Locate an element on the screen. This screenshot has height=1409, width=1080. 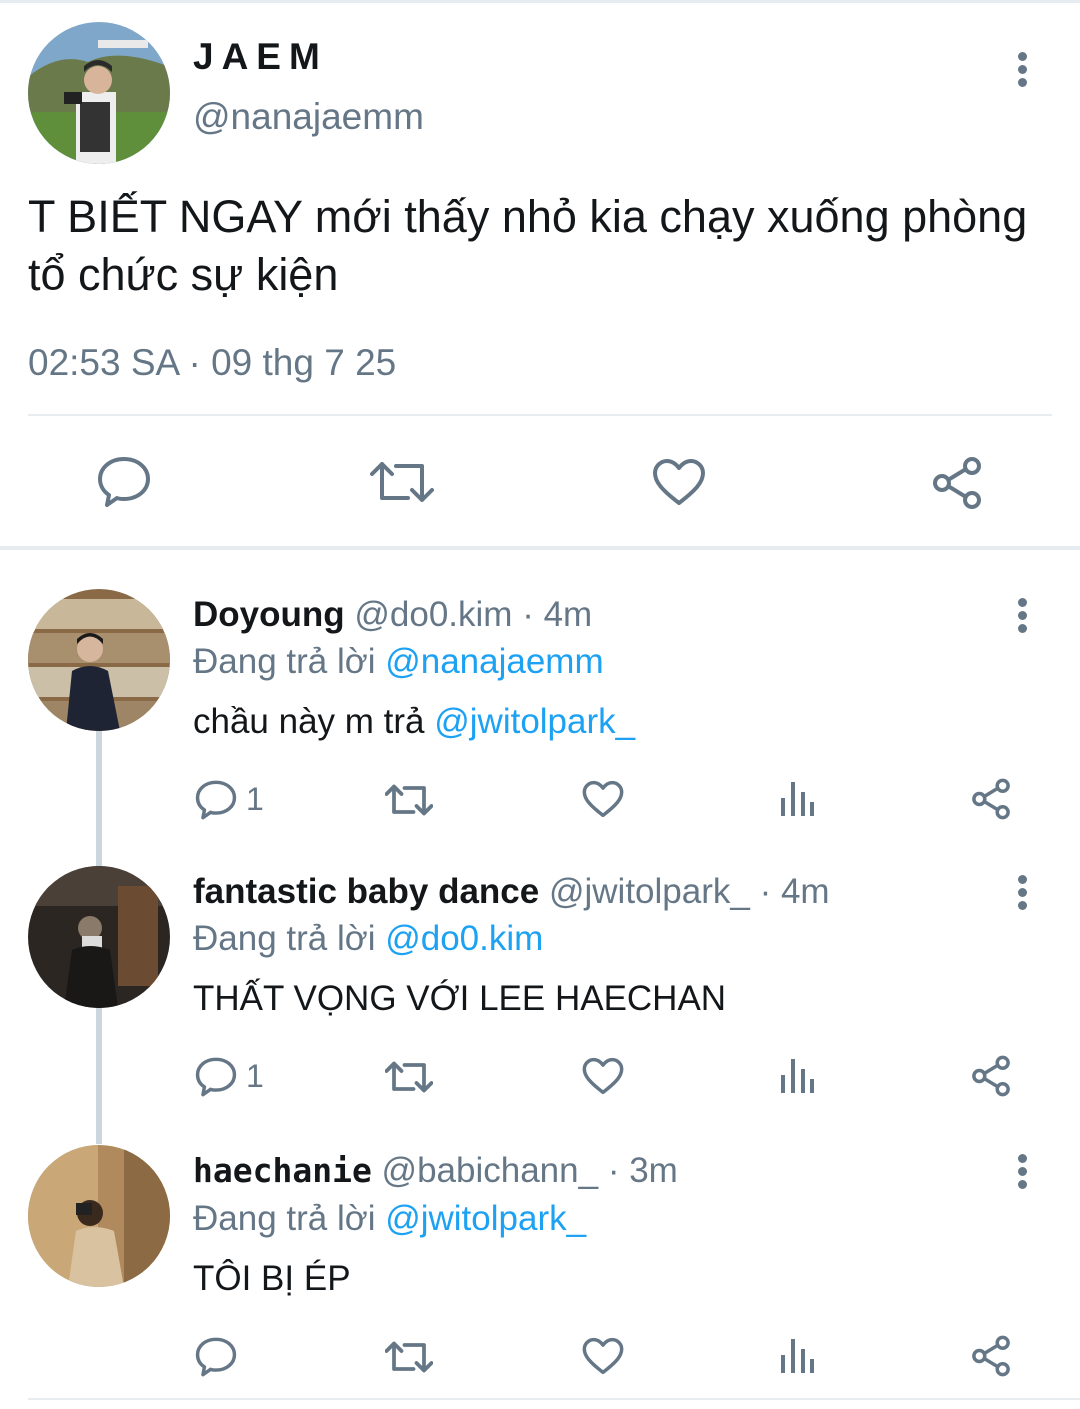
tweet-timestamp: 02:53 SA · 09 thg 7 25 is located at coordinates (212, 363).